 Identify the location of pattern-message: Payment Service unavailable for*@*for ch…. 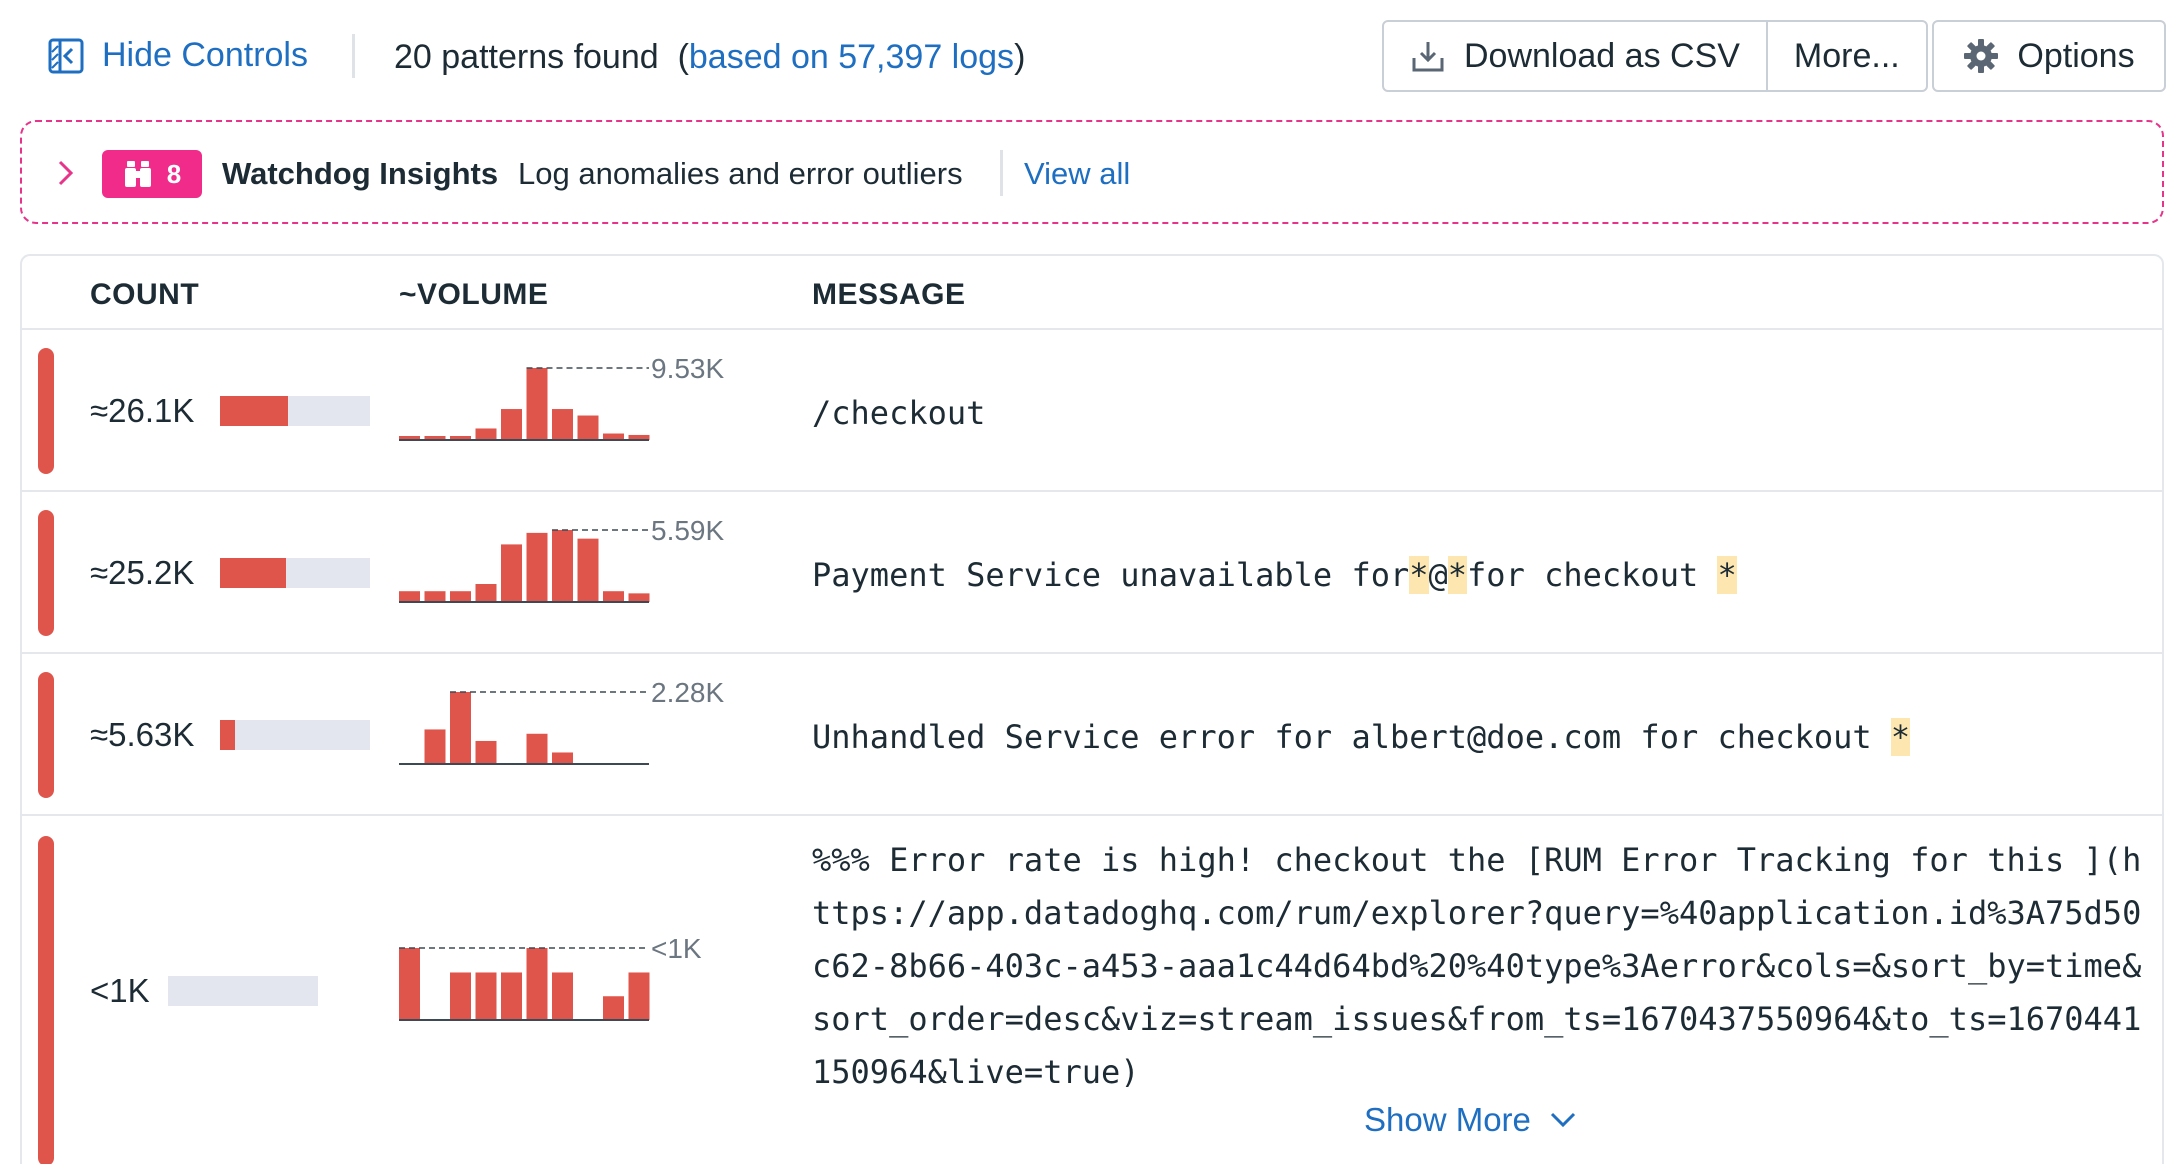
(1274, 575).